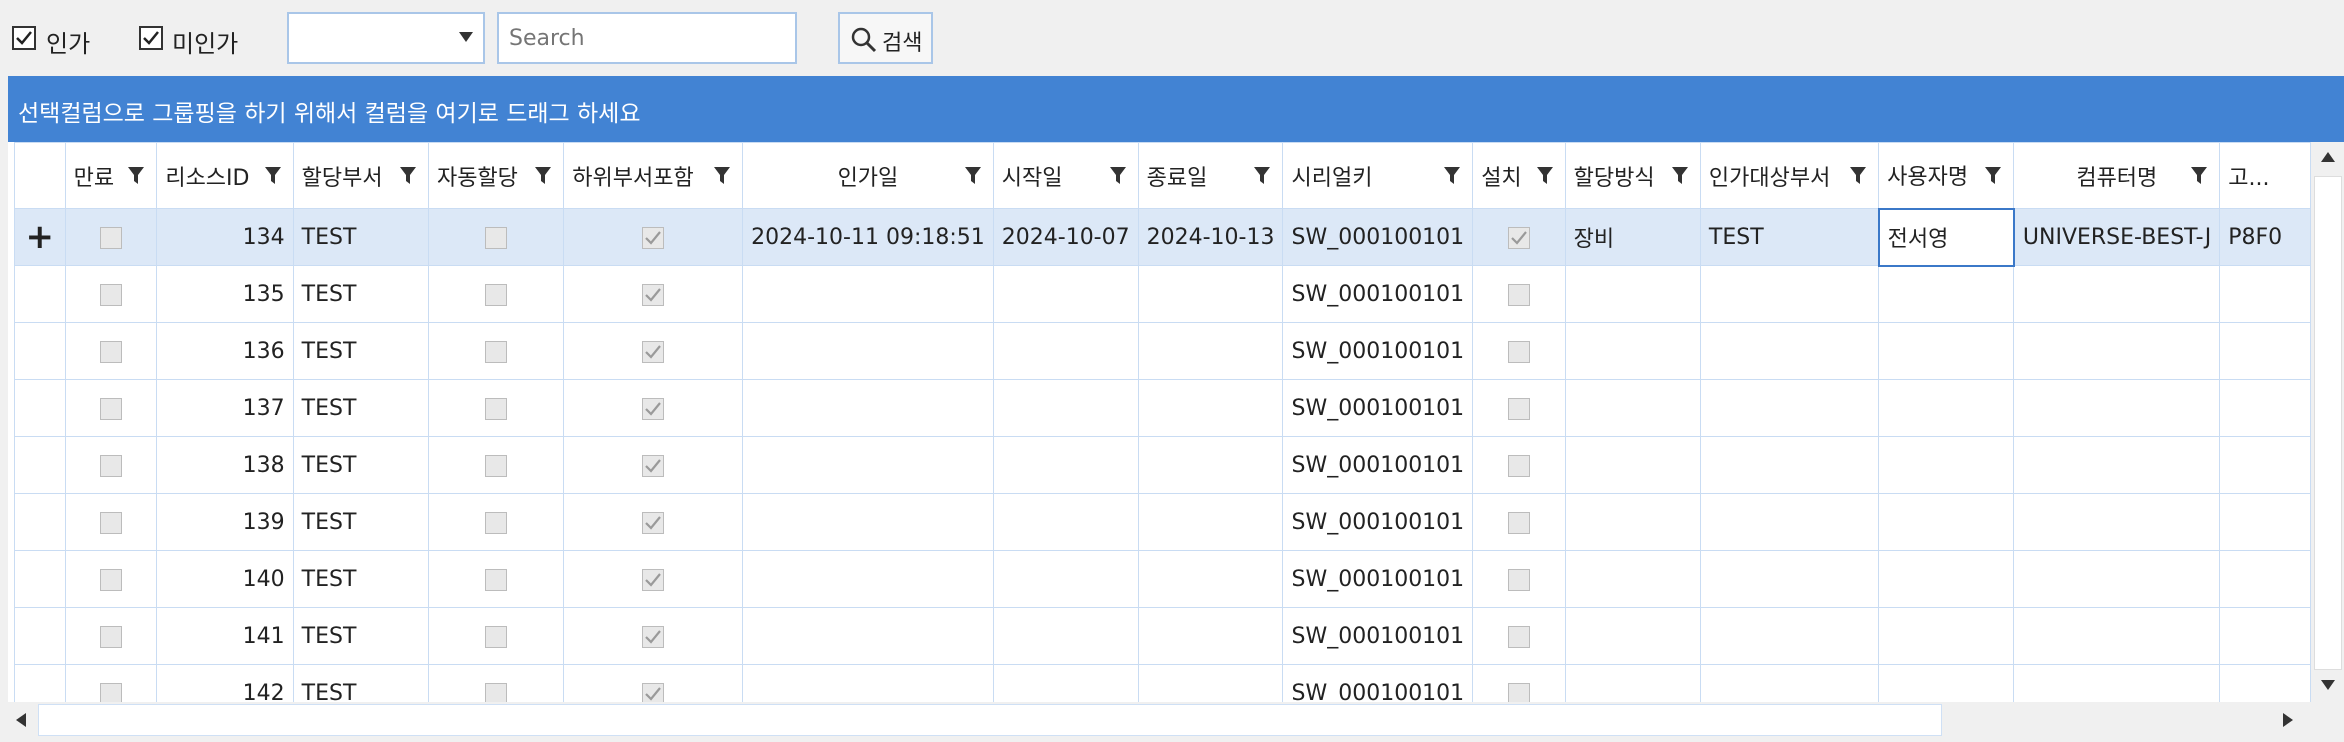 The image size is (2344, 742). What do you see at coordinates (40, 294) in the screenshot?
I see `row-expander` at bounding box center [40, 294].